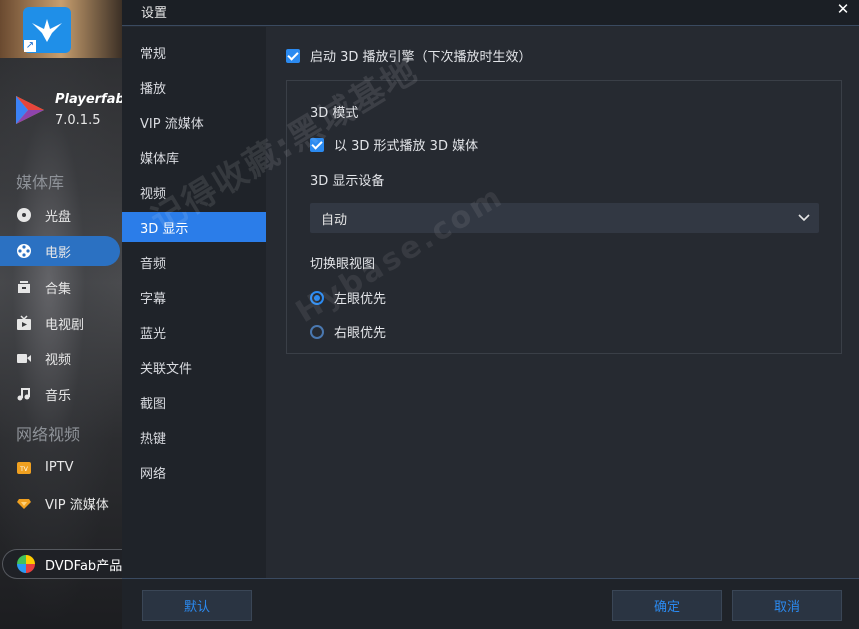 The height and width of the screenshot is (629, 859). I want to click on sidebar-item-movies: 电影, so click(60, 251).